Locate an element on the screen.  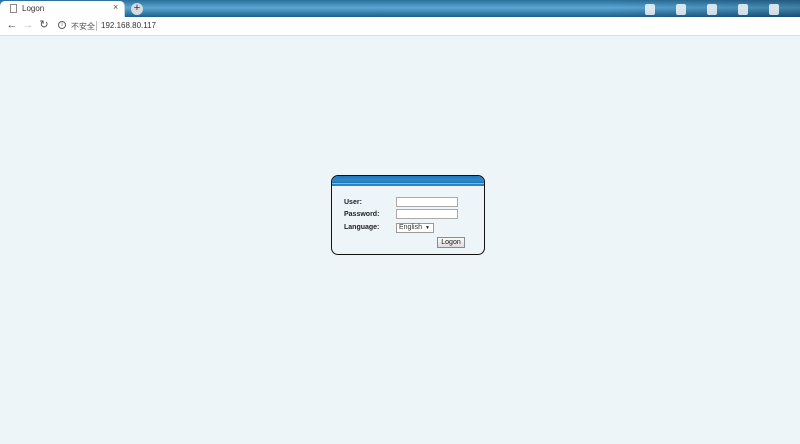
desktop-background-strip is located at coordinates (705, 8).